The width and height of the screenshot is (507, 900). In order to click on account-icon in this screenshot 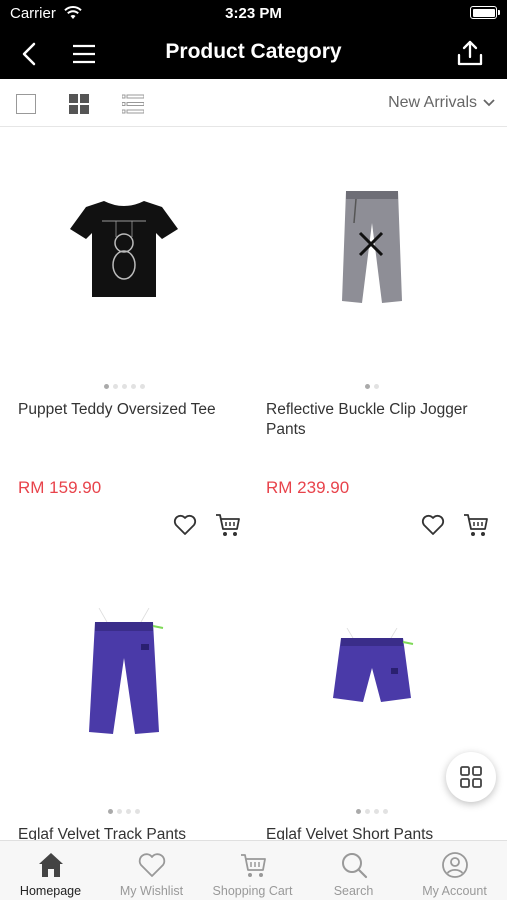, I will do `click(455, 865)`.